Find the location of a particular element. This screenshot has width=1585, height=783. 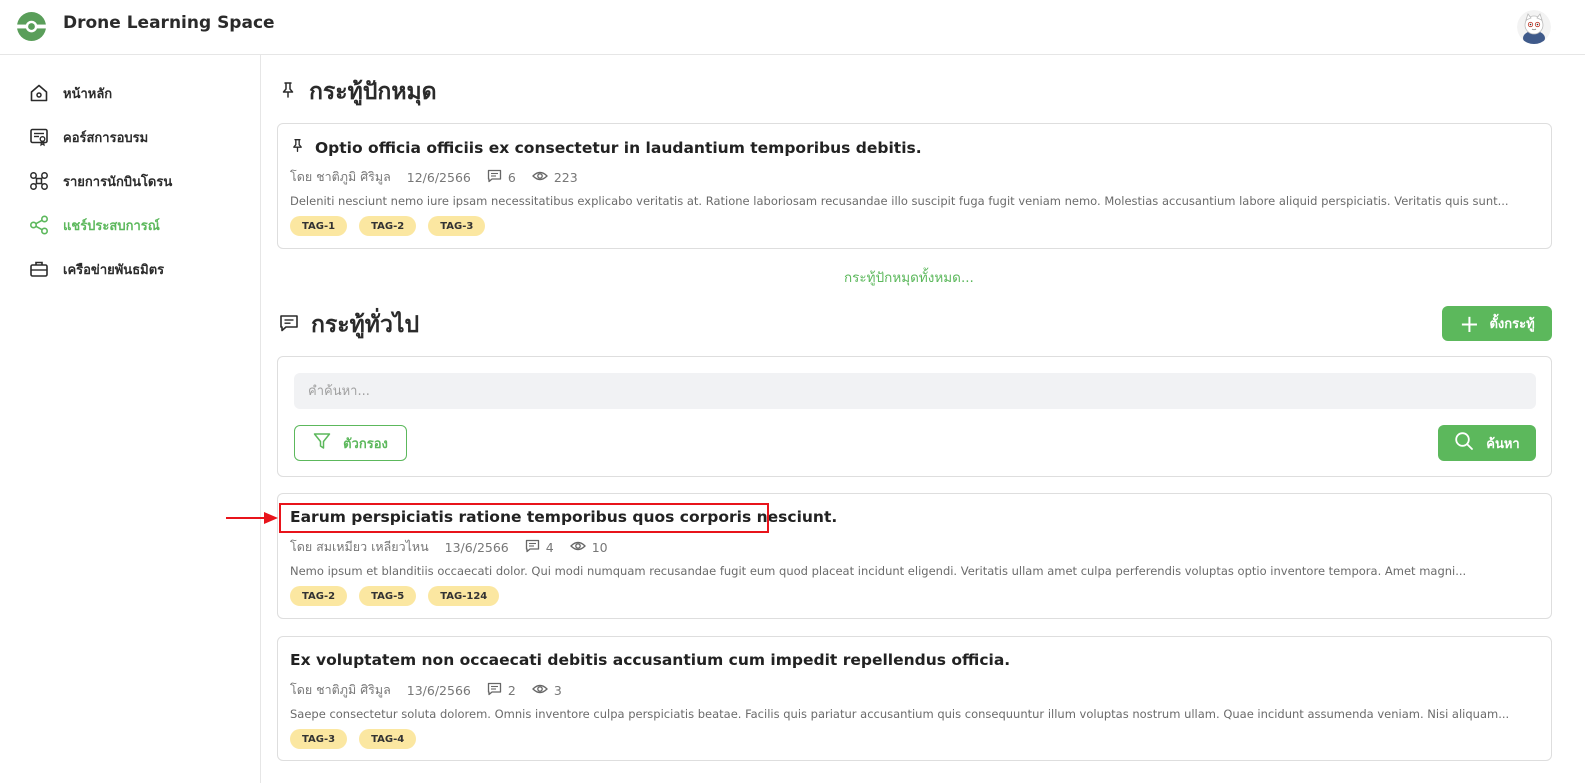

search-panel: ตัวกรอง ค้นหา is located at coordinates (914, 416).